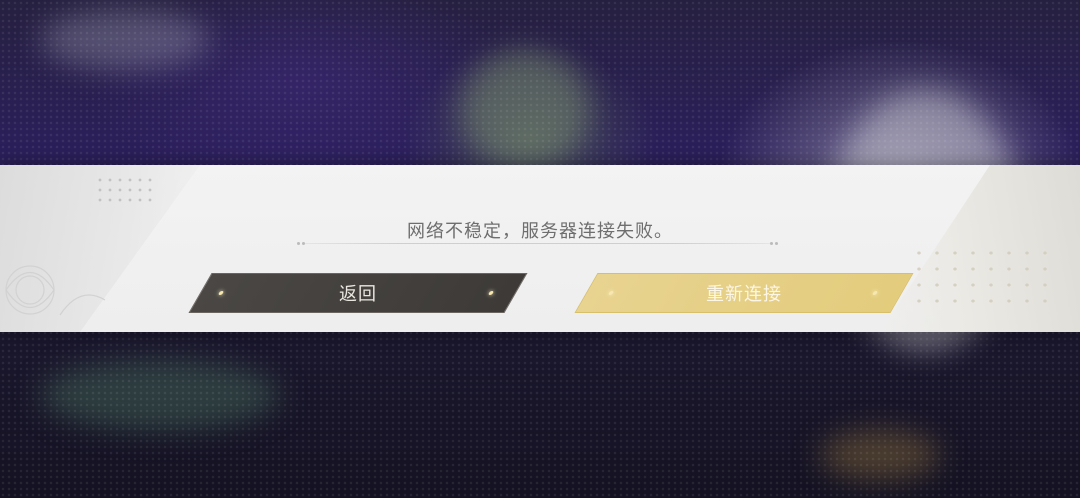 The width and height of the screenshot is (1080, 498). Describe the element at coordinates (125, 190) in the screenshot. I see `dot-pattern` at that location.